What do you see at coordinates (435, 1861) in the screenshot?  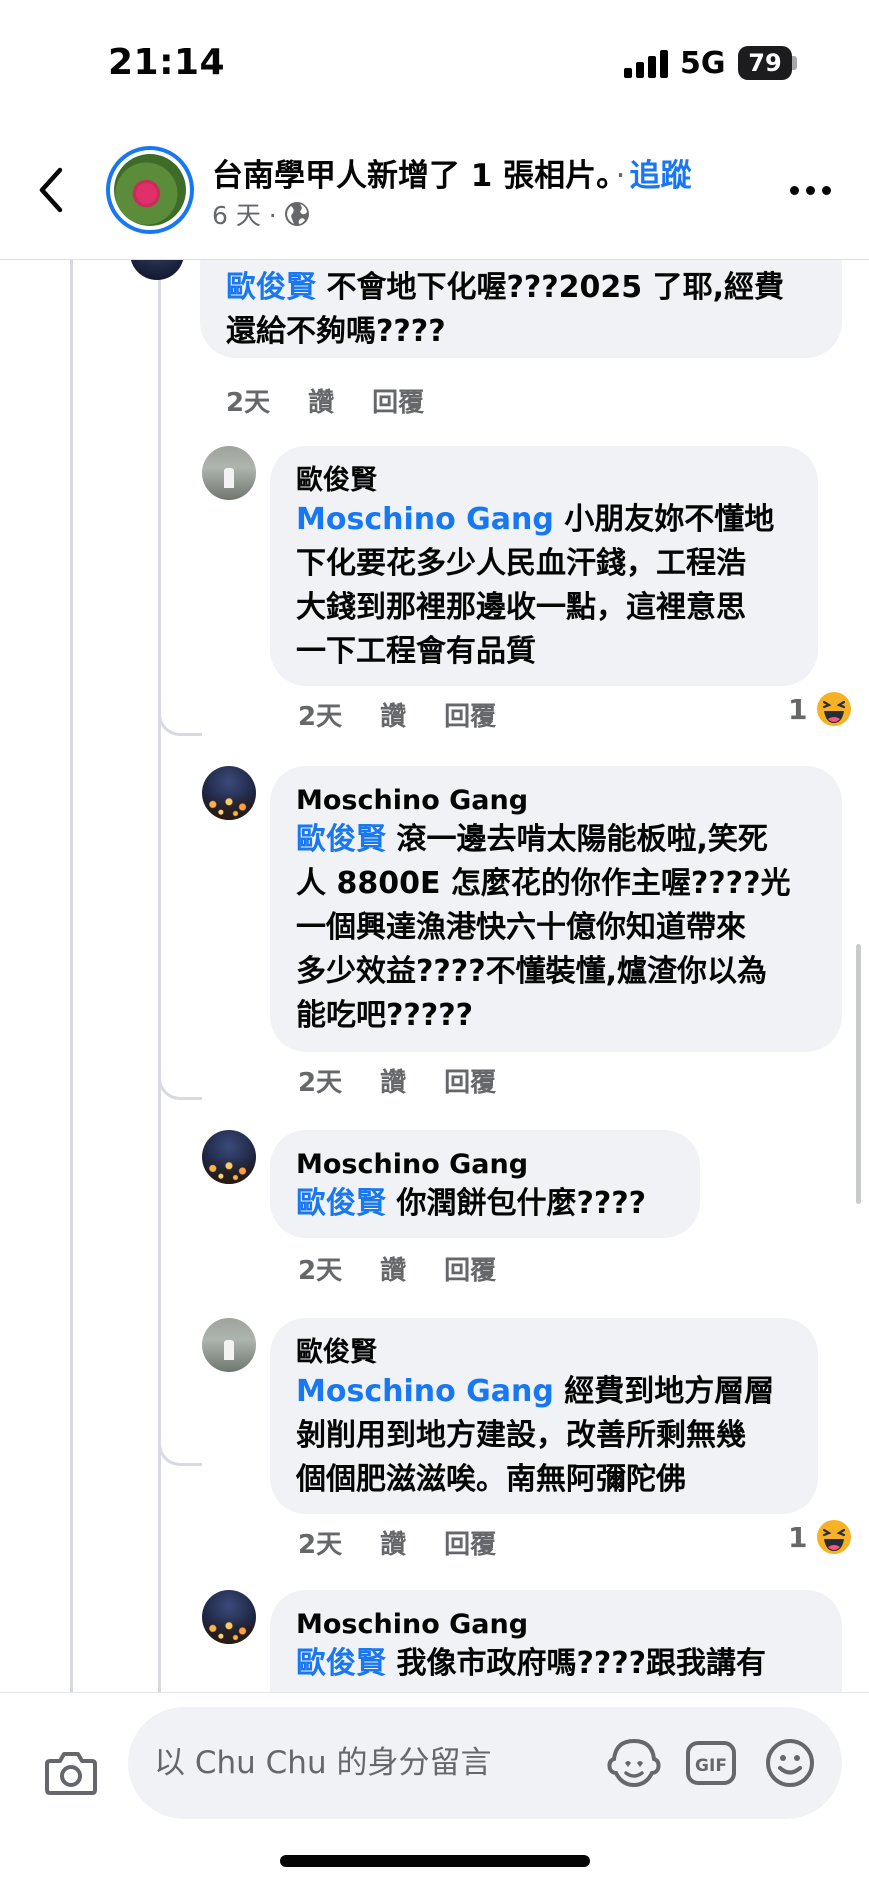 I see `home-indicator` at bounding box center [435, 1861].